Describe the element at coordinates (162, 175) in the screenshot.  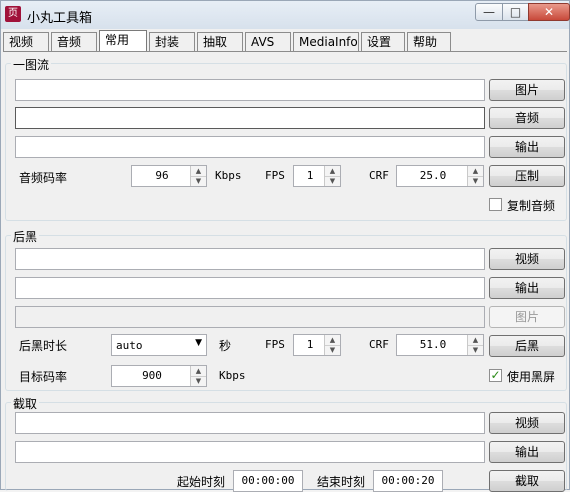
I see `audio-bitrate-value: 96` at that location.